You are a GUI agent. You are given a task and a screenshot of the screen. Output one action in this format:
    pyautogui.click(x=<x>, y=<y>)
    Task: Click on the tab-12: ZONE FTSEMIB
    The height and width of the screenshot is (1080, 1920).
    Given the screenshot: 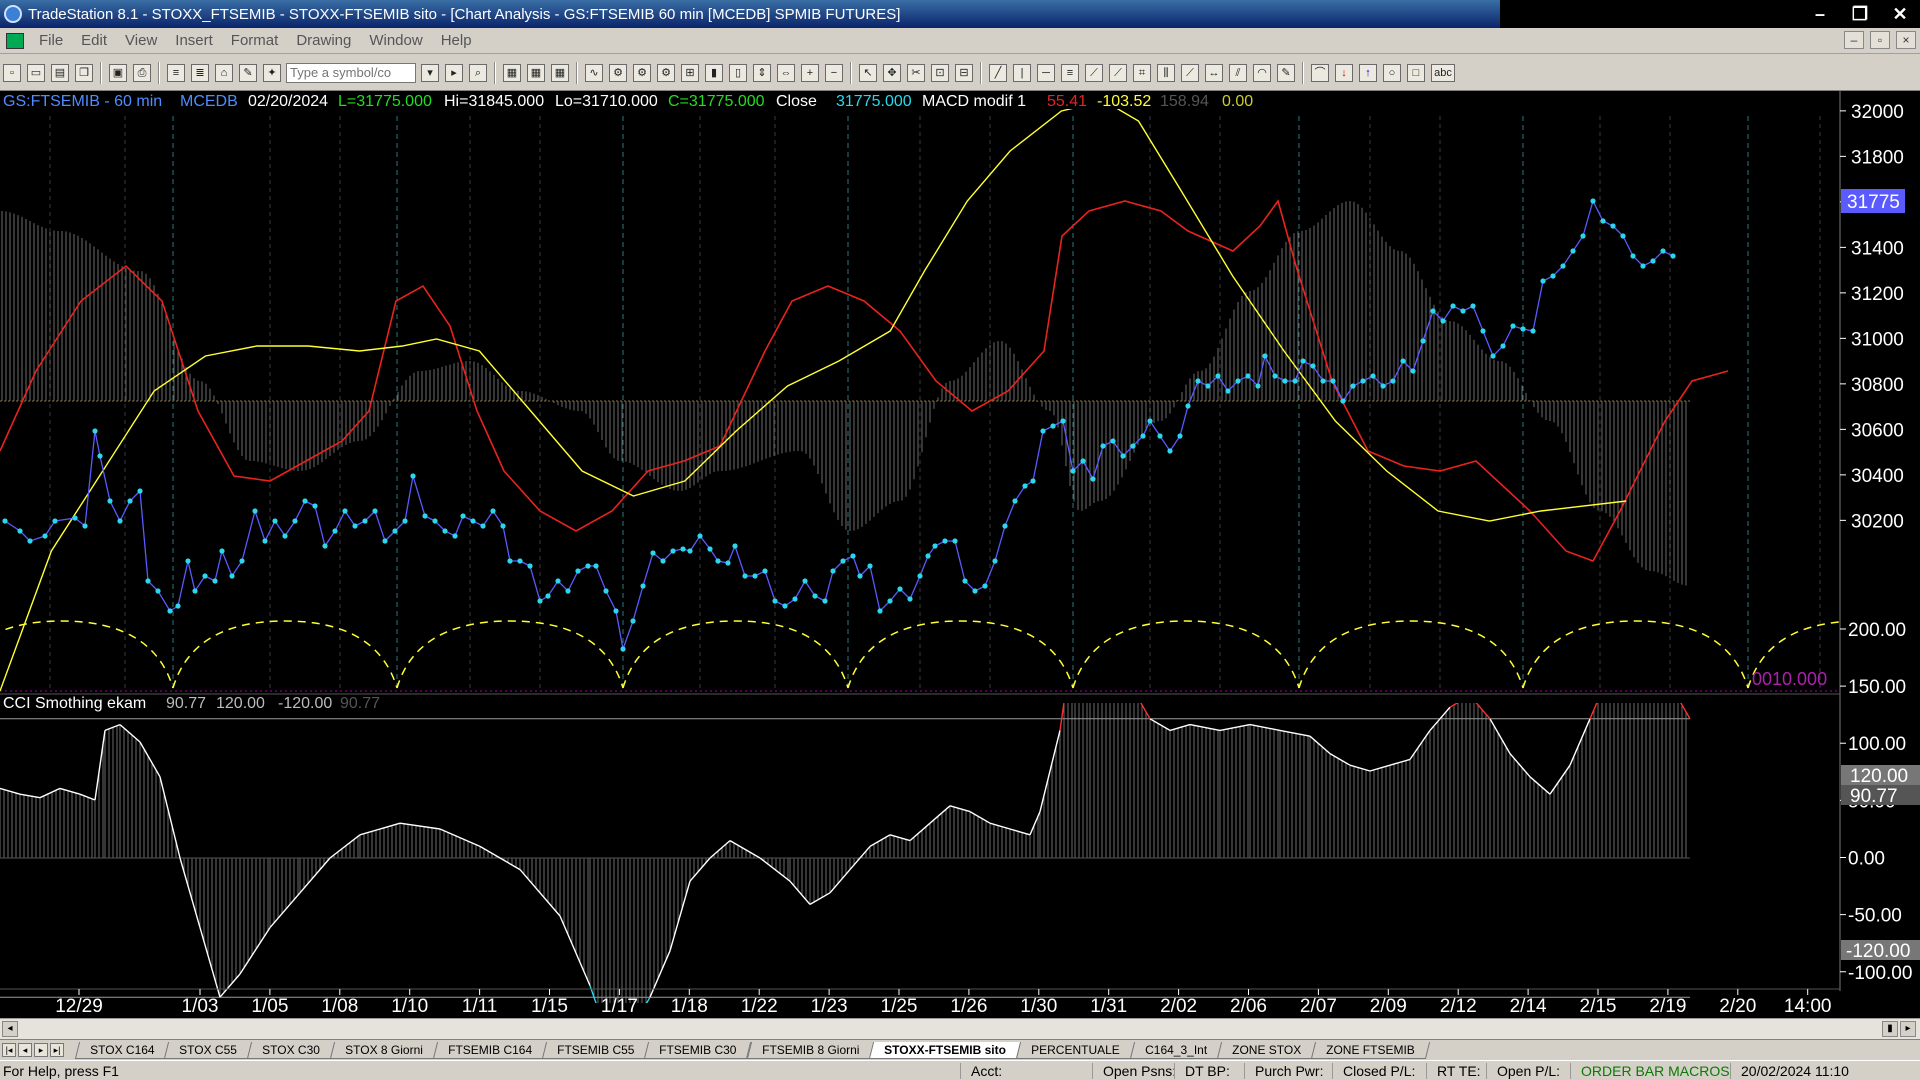 What is the action you would take?
    pyautogui.click(x=1370, y=1050)
    